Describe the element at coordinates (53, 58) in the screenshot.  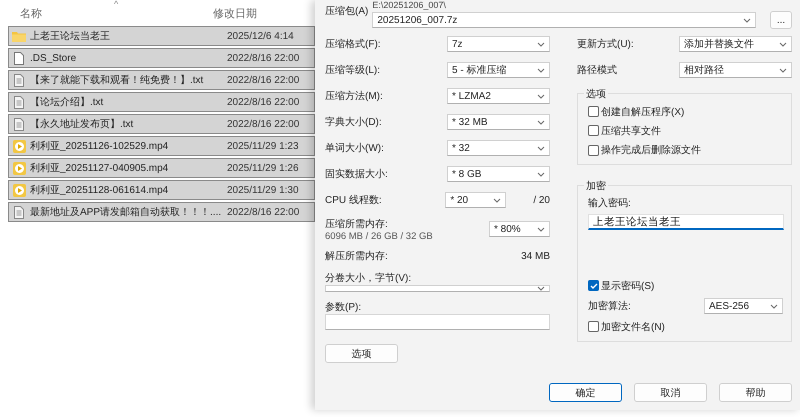
I see `file-name: .DS_Store` at that location.